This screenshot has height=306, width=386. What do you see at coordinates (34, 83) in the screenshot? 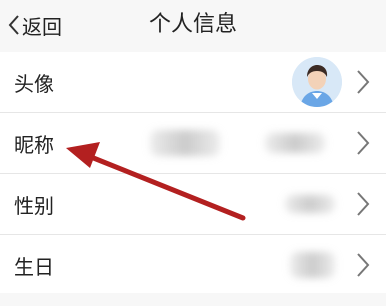
I see `row-label-avatar: 头像` at bounding box center [34, 83].